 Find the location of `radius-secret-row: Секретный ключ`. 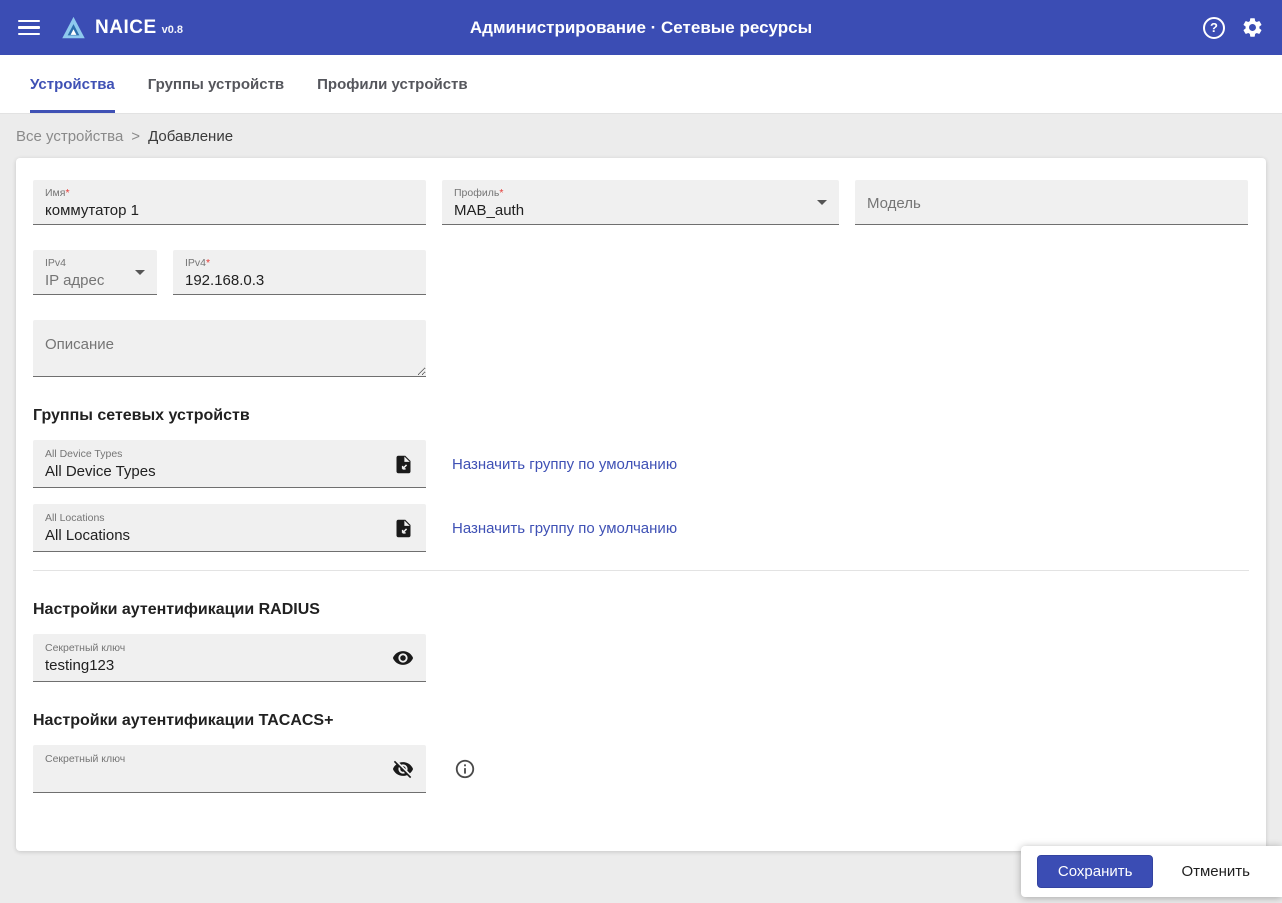

radius-secret-row: Секретный ключ is located at coordinates (641, 658).